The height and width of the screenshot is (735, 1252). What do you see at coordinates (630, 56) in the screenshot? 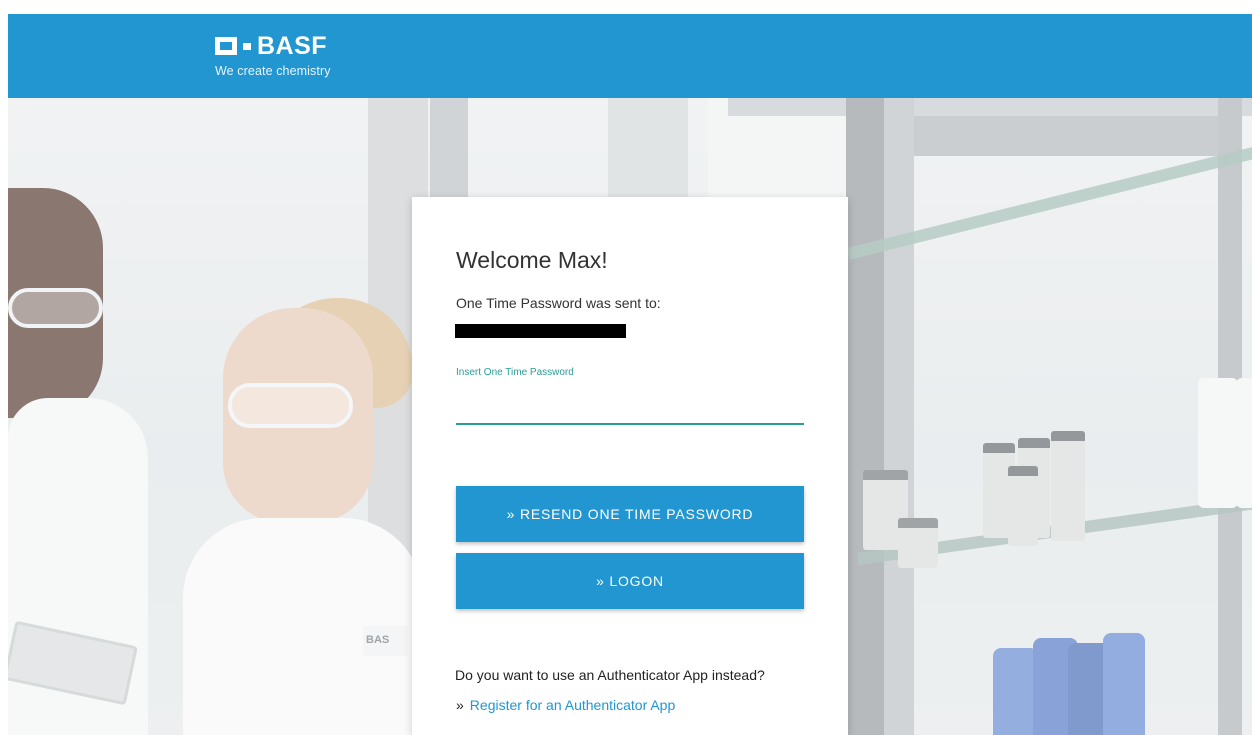
I see `site-header: BASF We create chemistry` at bounding box center [630, 56].